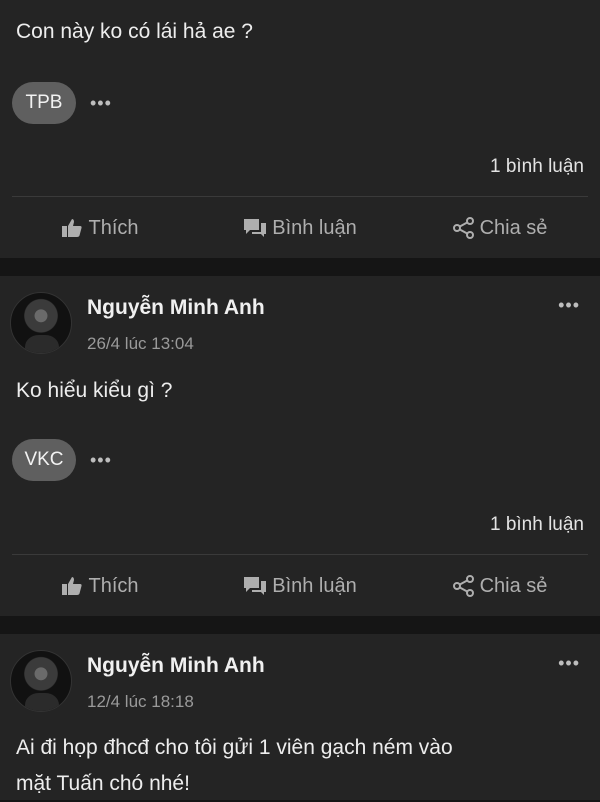  What do you see at coordinates (134, 31) in the screenshot?
I see `post-text: Con này ko có lái hả ae ?` at bounding box center [134, 31].